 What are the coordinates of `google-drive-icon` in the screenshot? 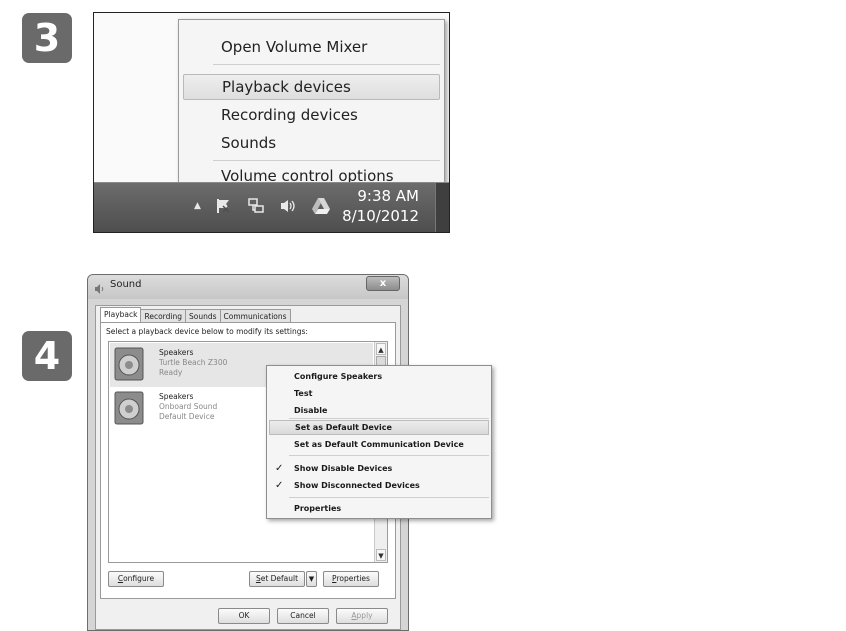 It's located at (321, 206).